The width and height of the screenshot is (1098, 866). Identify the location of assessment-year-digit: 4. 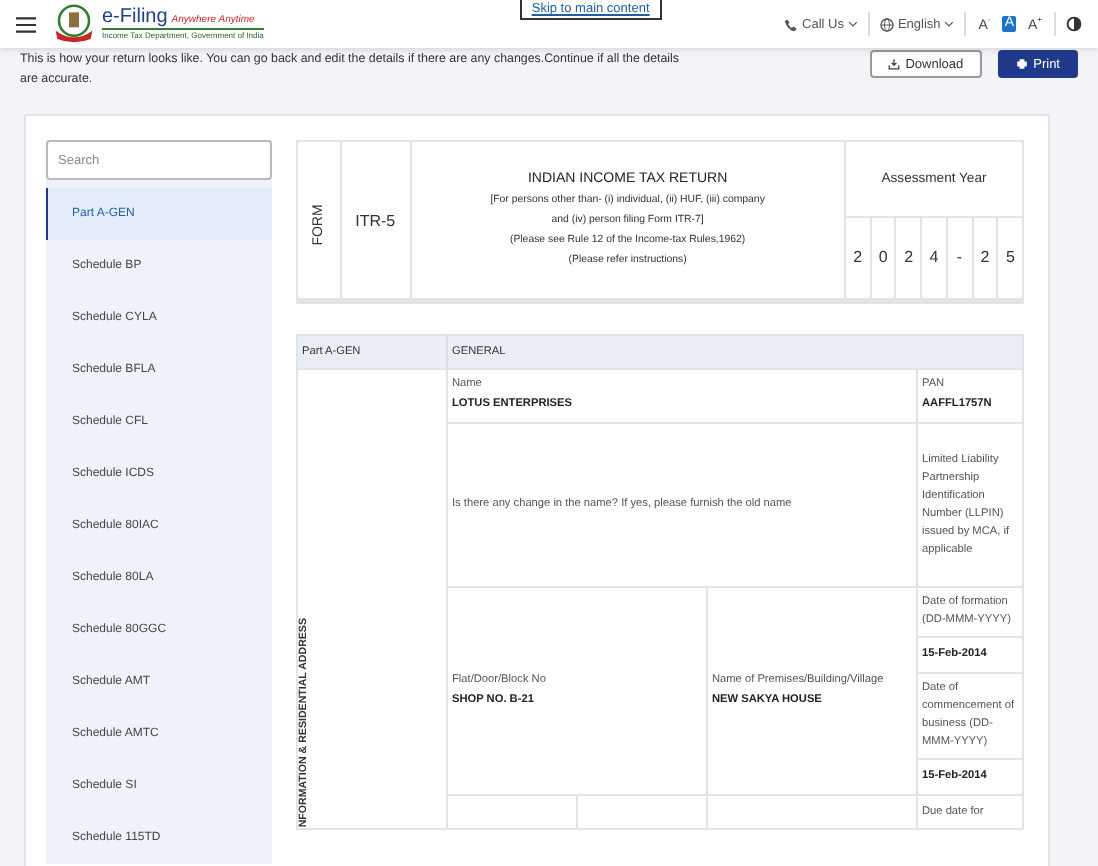
(933, 258).